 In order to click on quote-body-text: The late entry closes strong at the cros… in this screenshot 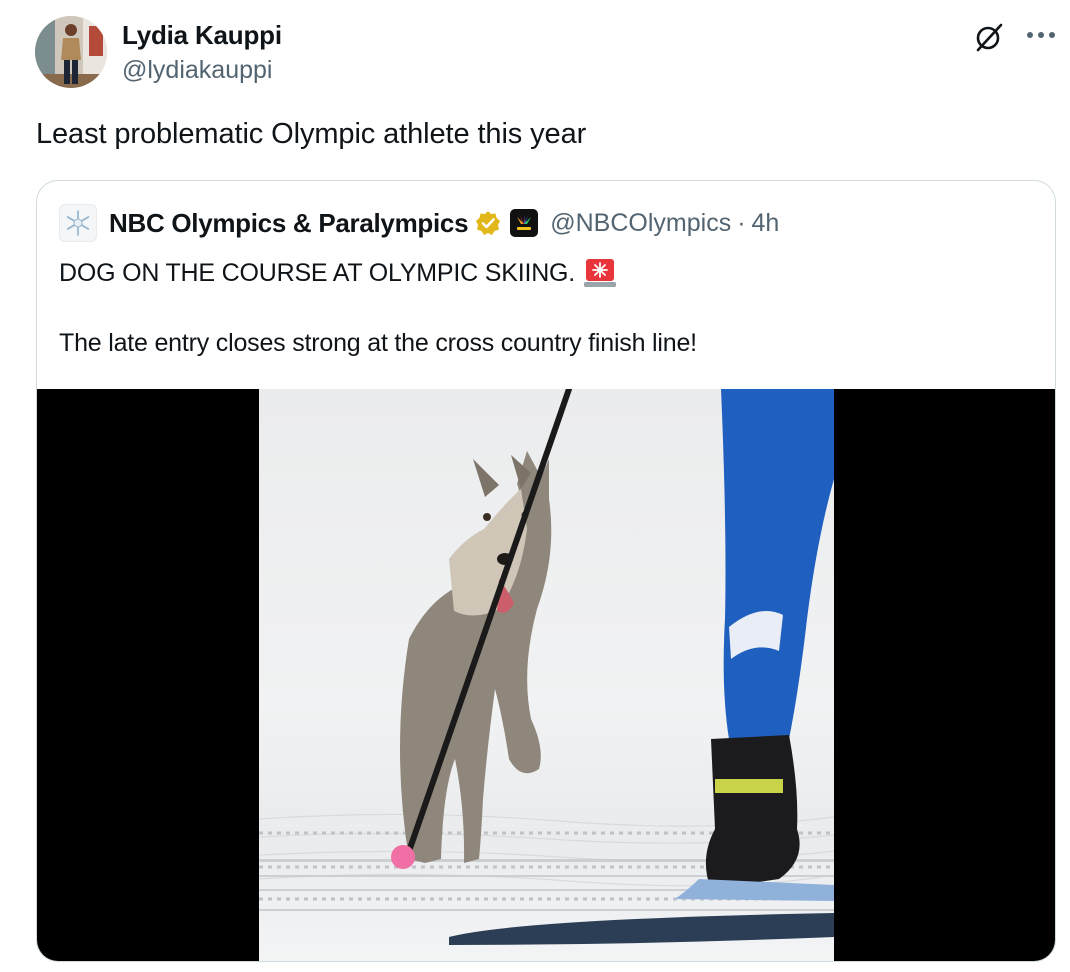, I will do `click(378, 343)`.